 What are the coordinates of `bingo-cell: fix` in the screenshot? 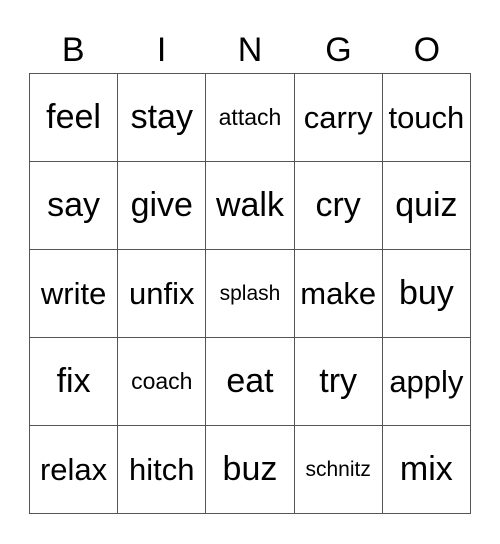 It's located at (73, 381).